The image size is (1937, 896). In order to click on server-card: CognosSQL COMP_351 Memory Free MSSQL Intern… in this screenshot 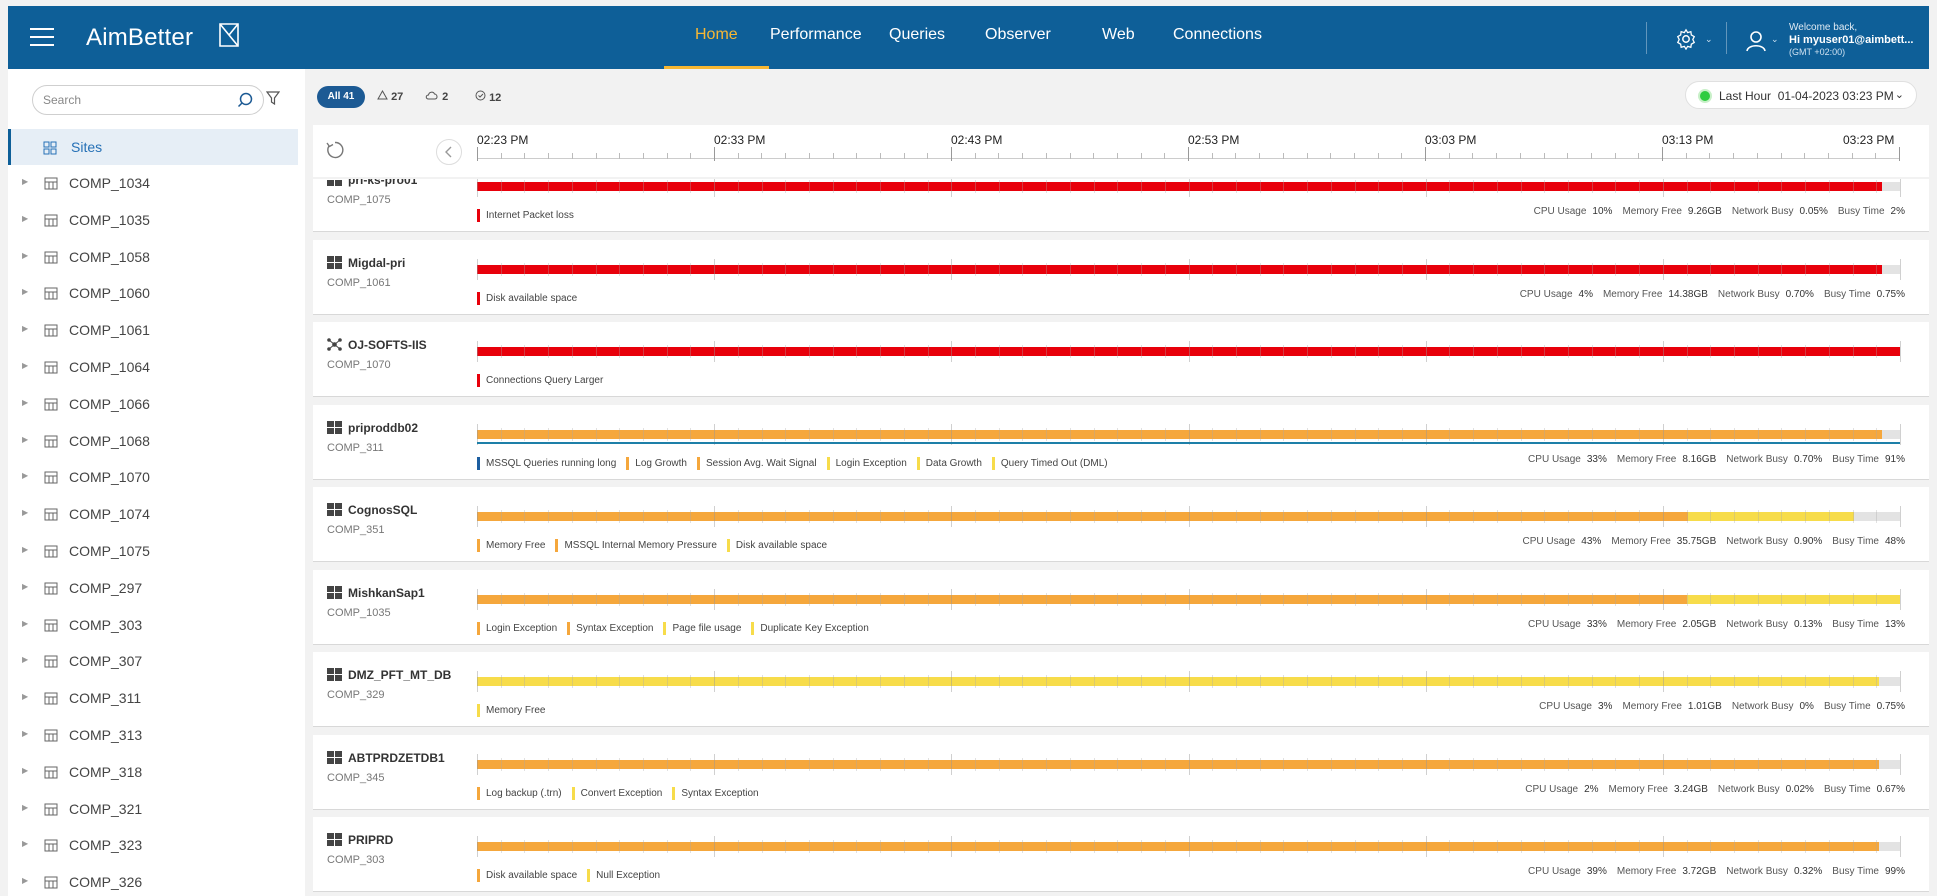, I will do `click(1121, 524)`.